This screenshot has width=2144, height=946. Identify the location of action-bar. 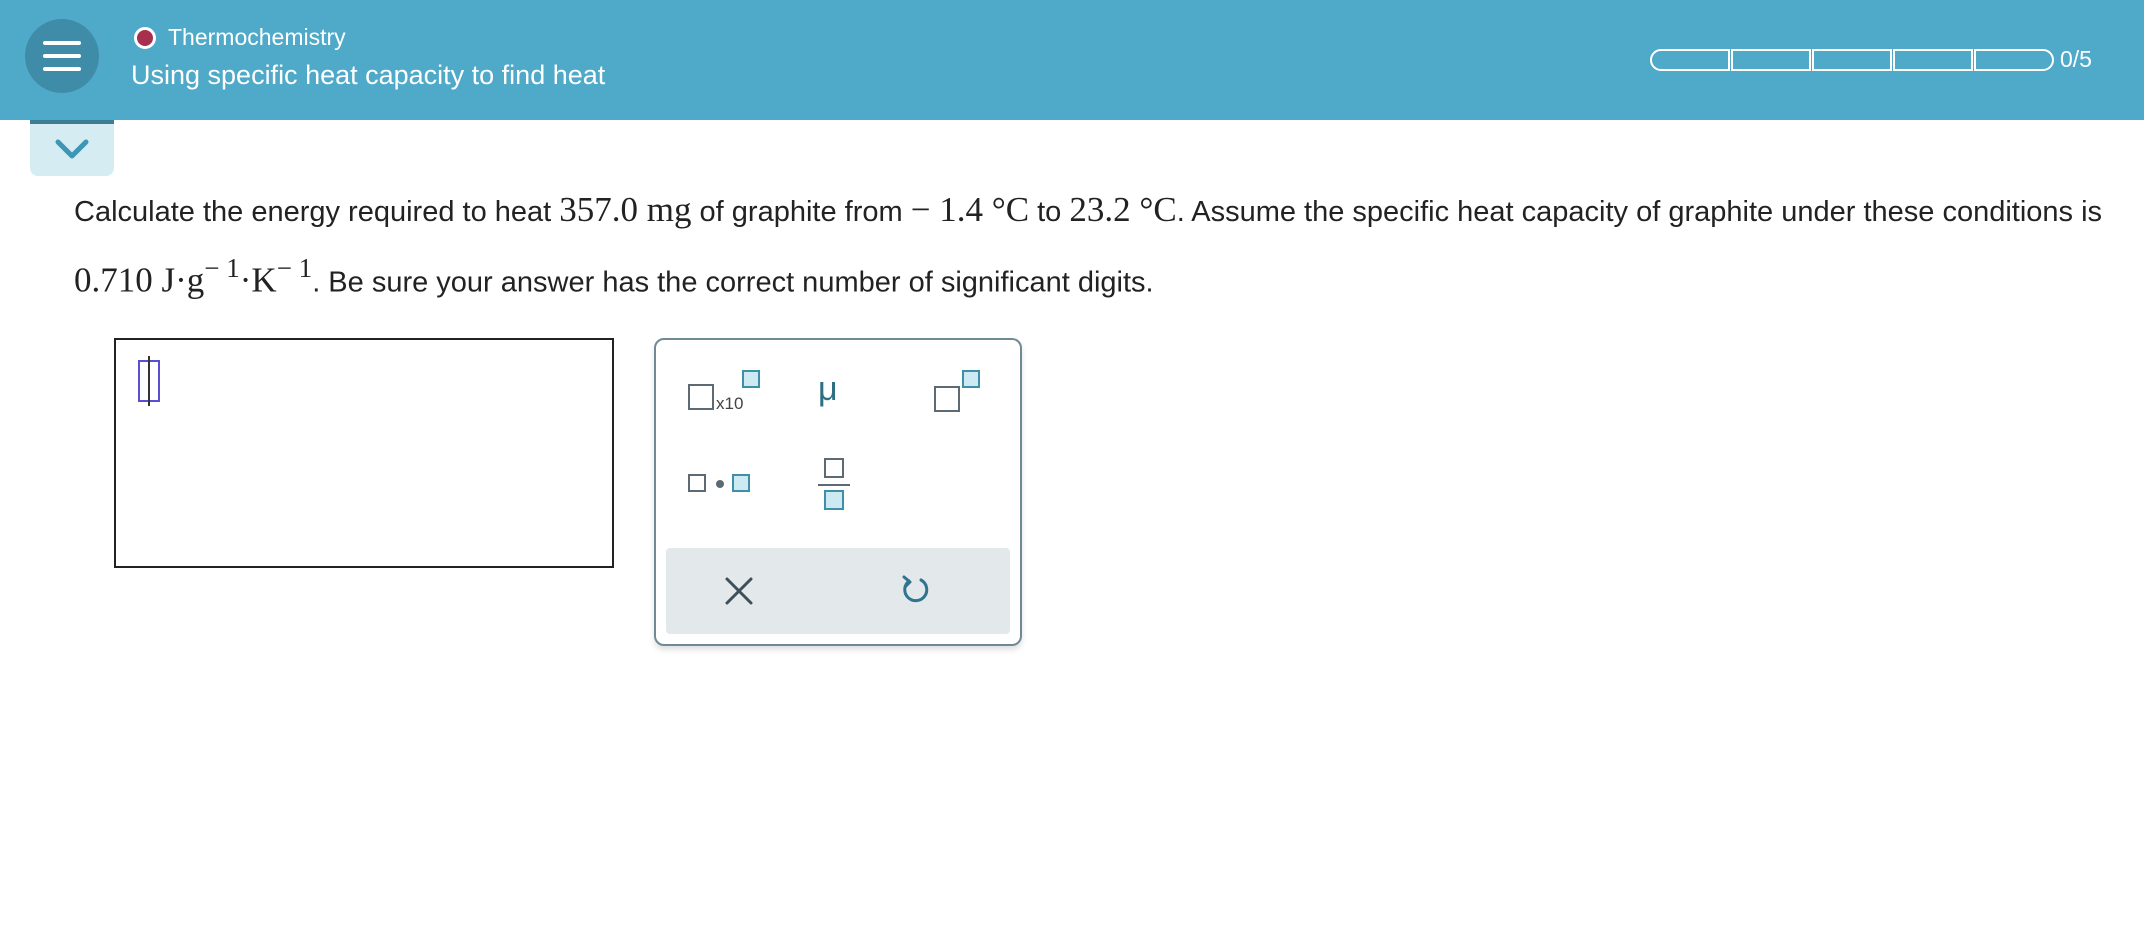
(838, 591).